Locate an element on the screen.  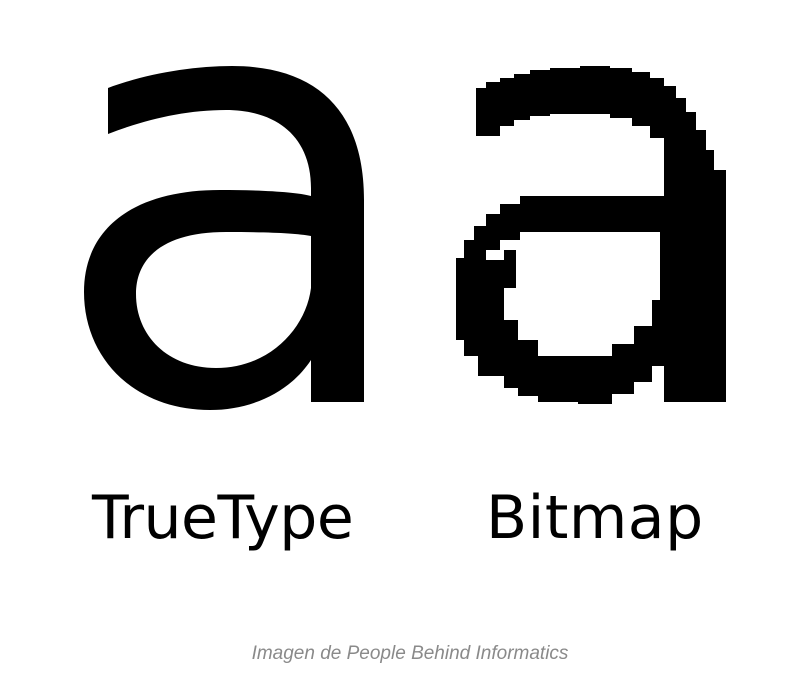
image-caption: Imagen de People Behind Informatics is located at coordinates (410, 653).